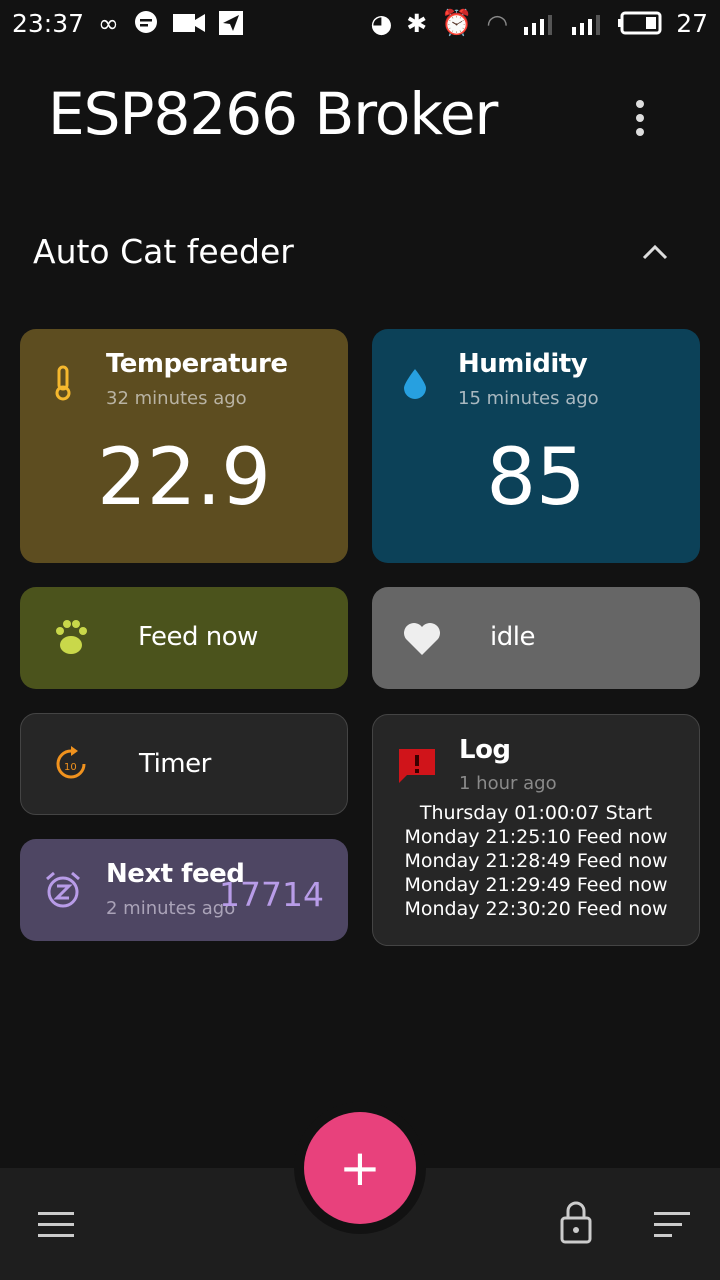 Image resolution: width=720 pixels, height=1280 pixels. What do you see at coordinates (63, 889) in the screenshot?
I see `snooze-alarm-icon` at bounding box center [63, 889].